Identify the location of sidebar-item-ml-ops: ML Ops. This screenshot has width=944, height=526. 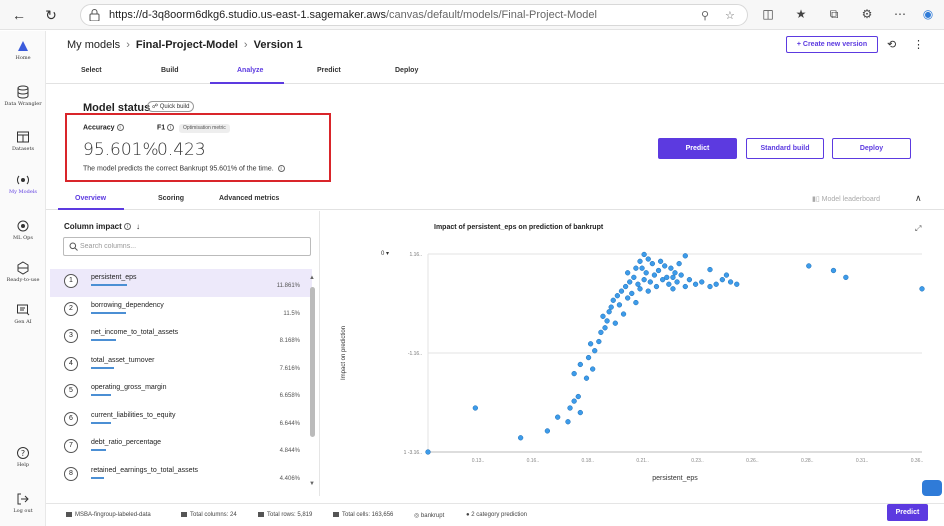
(23, 230).